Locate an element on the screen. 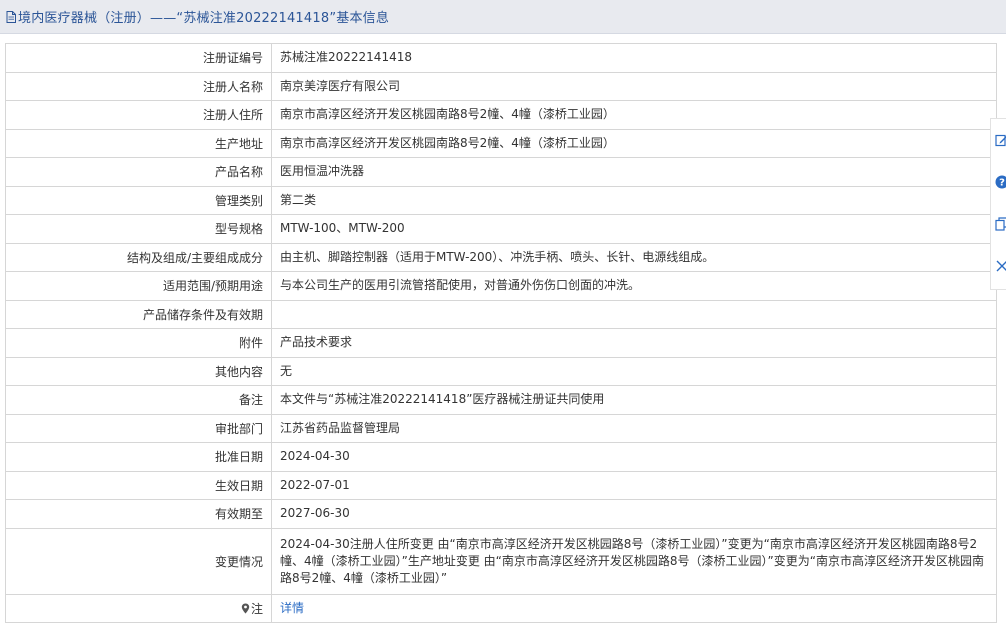  table-row: 注册人名称 南京美淳医疗有限公司 is located at coordinates (501, 86).